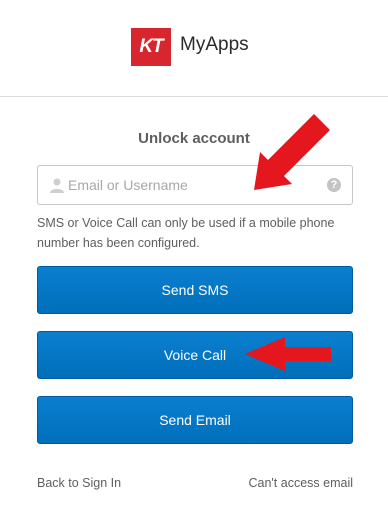  What do you see at coordinates (300, 483) in the screenshot?
I see `cant-access-email-link: Can't access email` at bounding box center [300, 483].